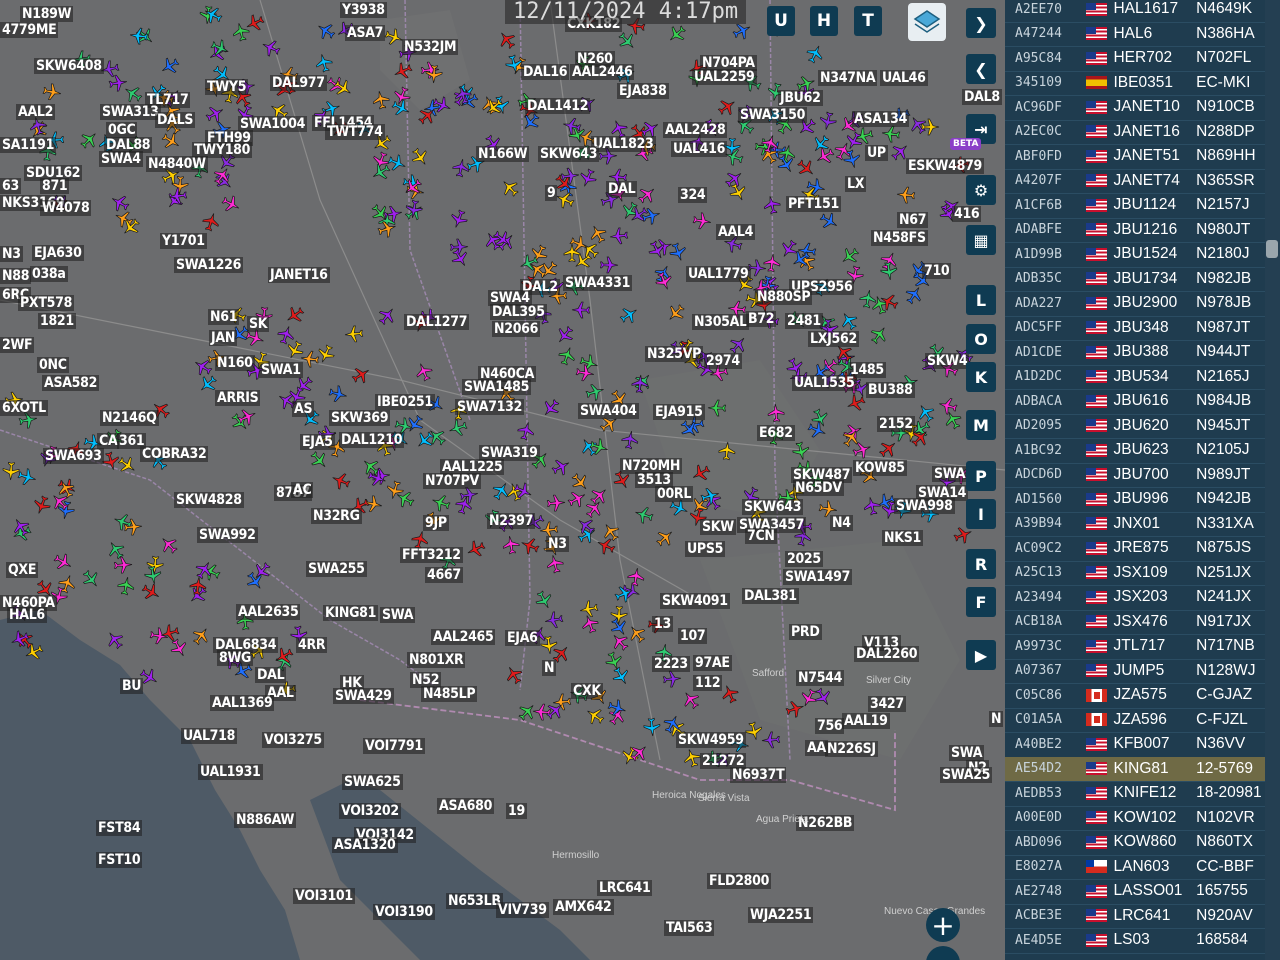 The height and width of the screenshot is (960, 1280). I want to click on callsign-label: SWA1497, so click(818, 577).